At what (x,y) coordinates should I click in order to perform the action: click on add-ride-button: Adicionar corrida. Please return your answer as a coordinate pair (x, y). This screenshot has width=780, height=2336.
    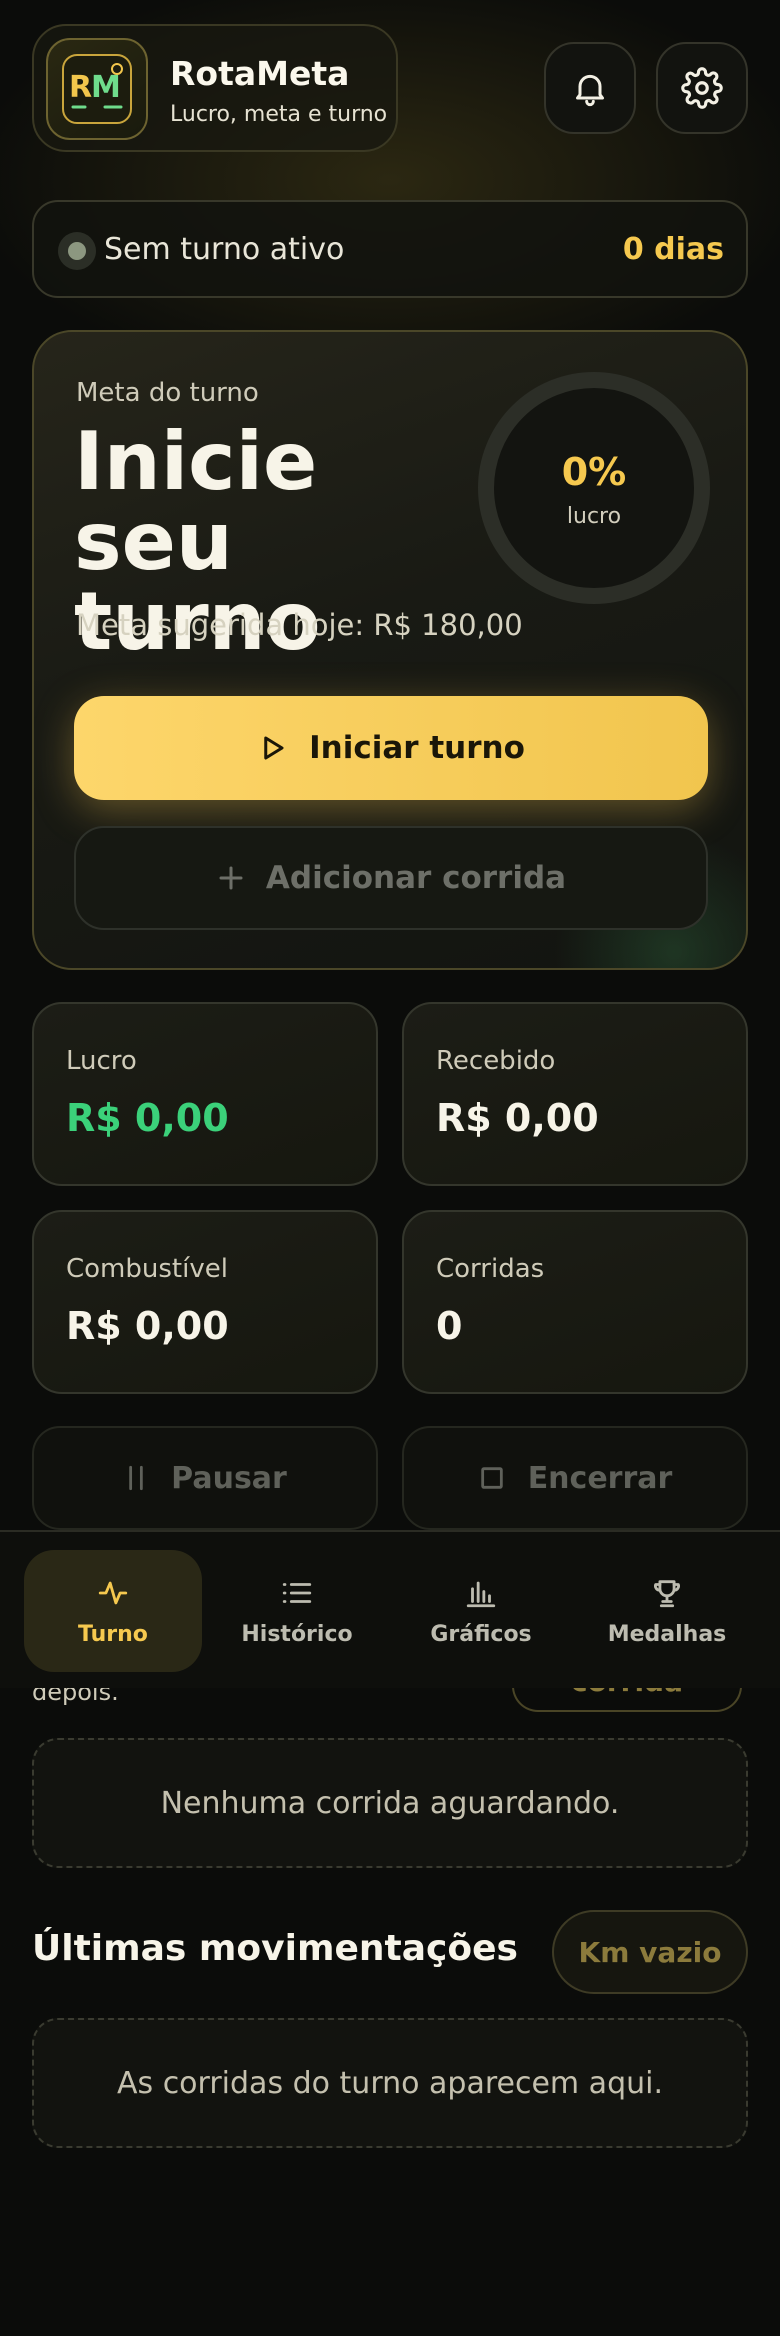
    Looking at the image, I should click on (391, 878).